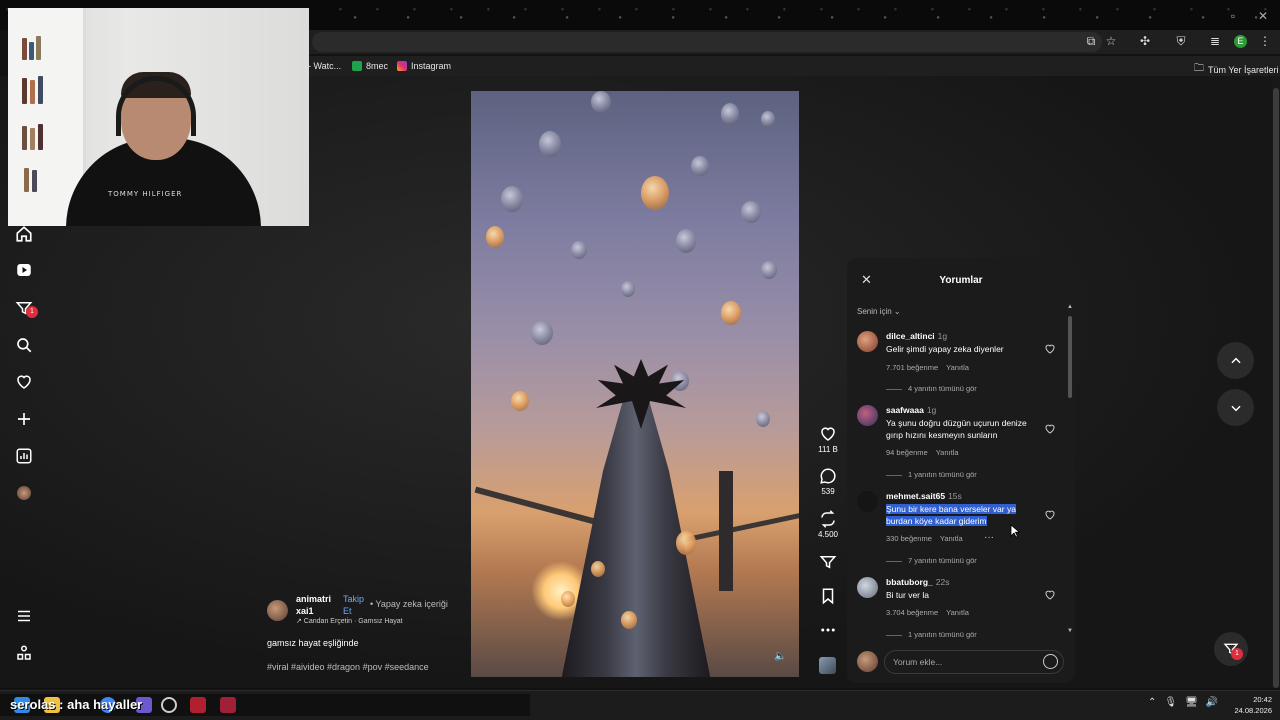 This screenshot has width=1280, height=720. I want to click on explore-video-icon, so click(24, 270).